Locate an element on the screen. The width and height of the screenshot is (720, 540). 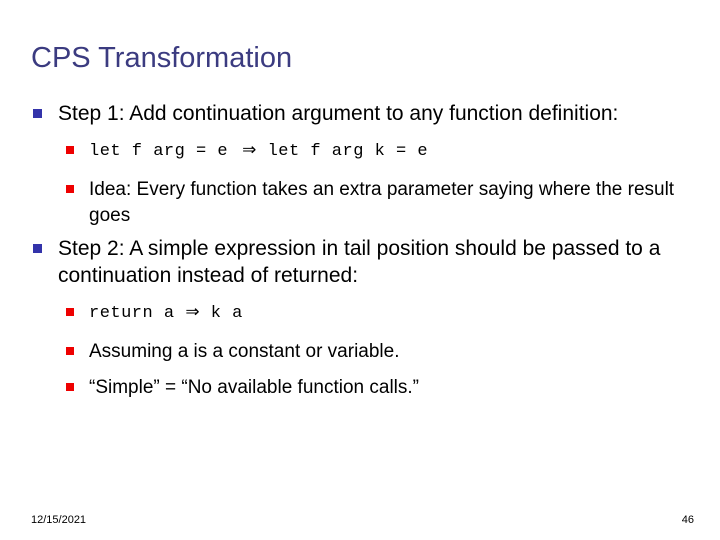
bullet-item-return-transform: return a ⇒ k a is located at coordinates (360, 313).